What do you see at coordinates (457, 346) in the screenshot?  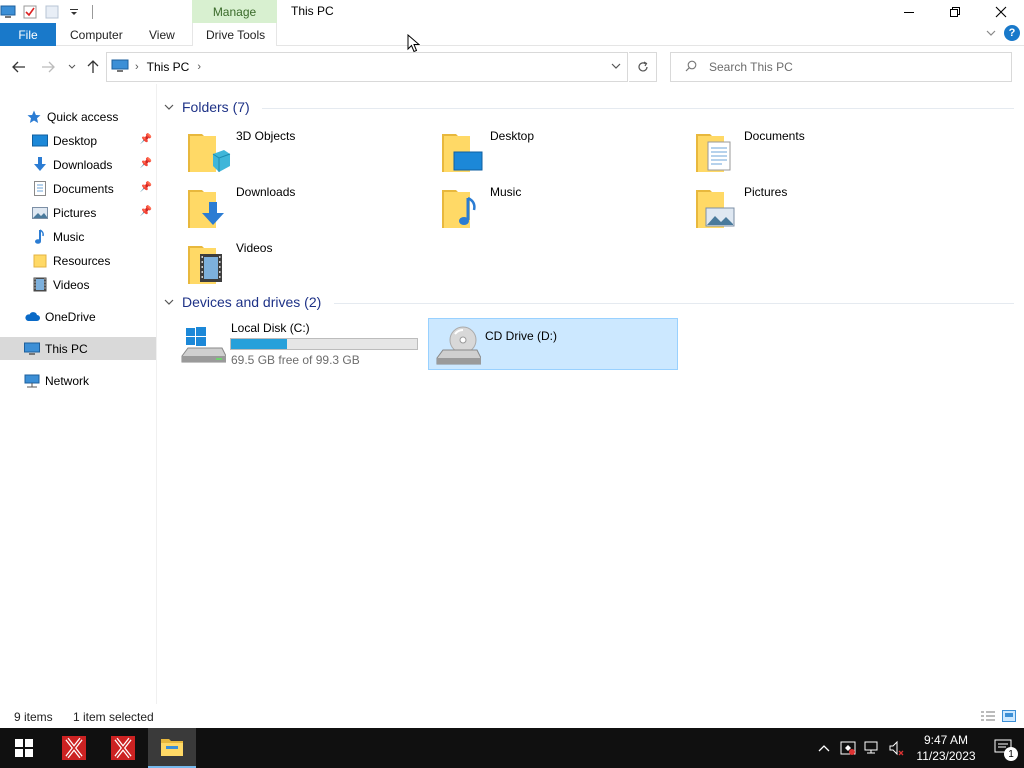 I see `cd-drive-icon` at bounding box center [457, 346].